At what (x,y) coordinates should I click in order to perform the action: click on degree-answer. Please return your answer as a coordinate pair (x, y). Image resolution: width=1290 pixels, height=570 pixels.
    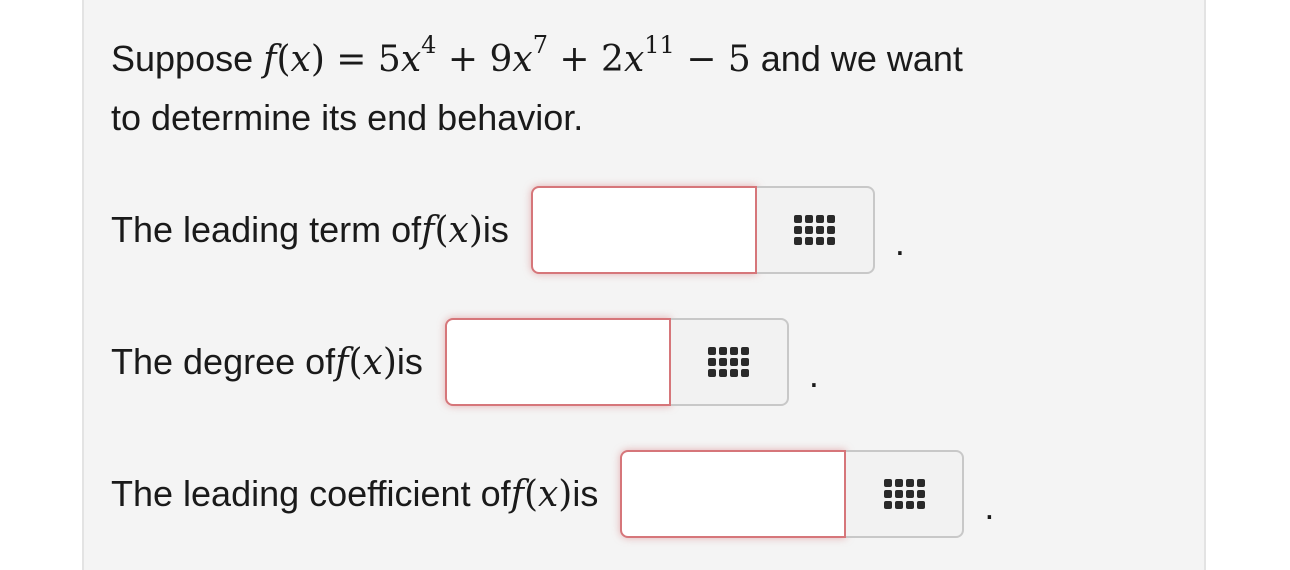
    Looking at the image, I should click on (616, 362).